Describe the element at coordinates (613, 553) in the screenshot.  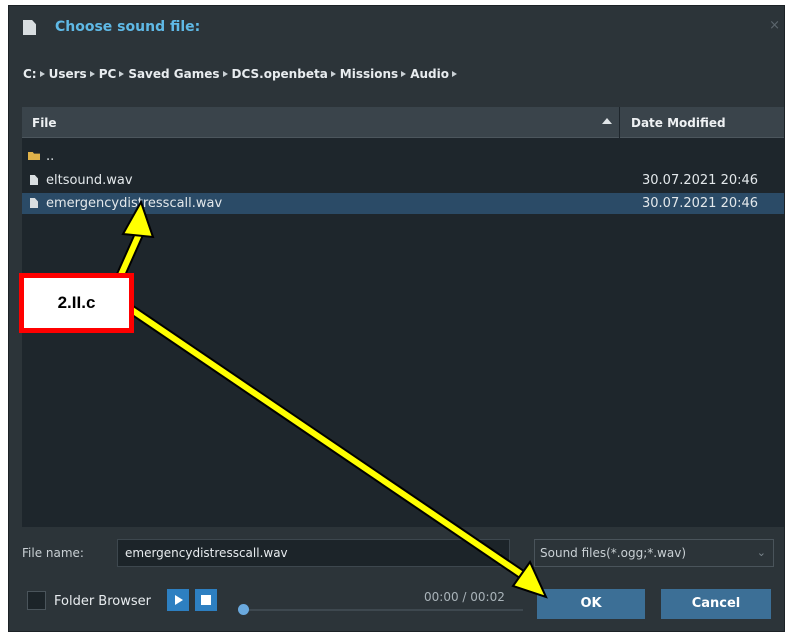
I see `file-type-filter-value: Sound files(*.ogg;*.wav)` at that location.